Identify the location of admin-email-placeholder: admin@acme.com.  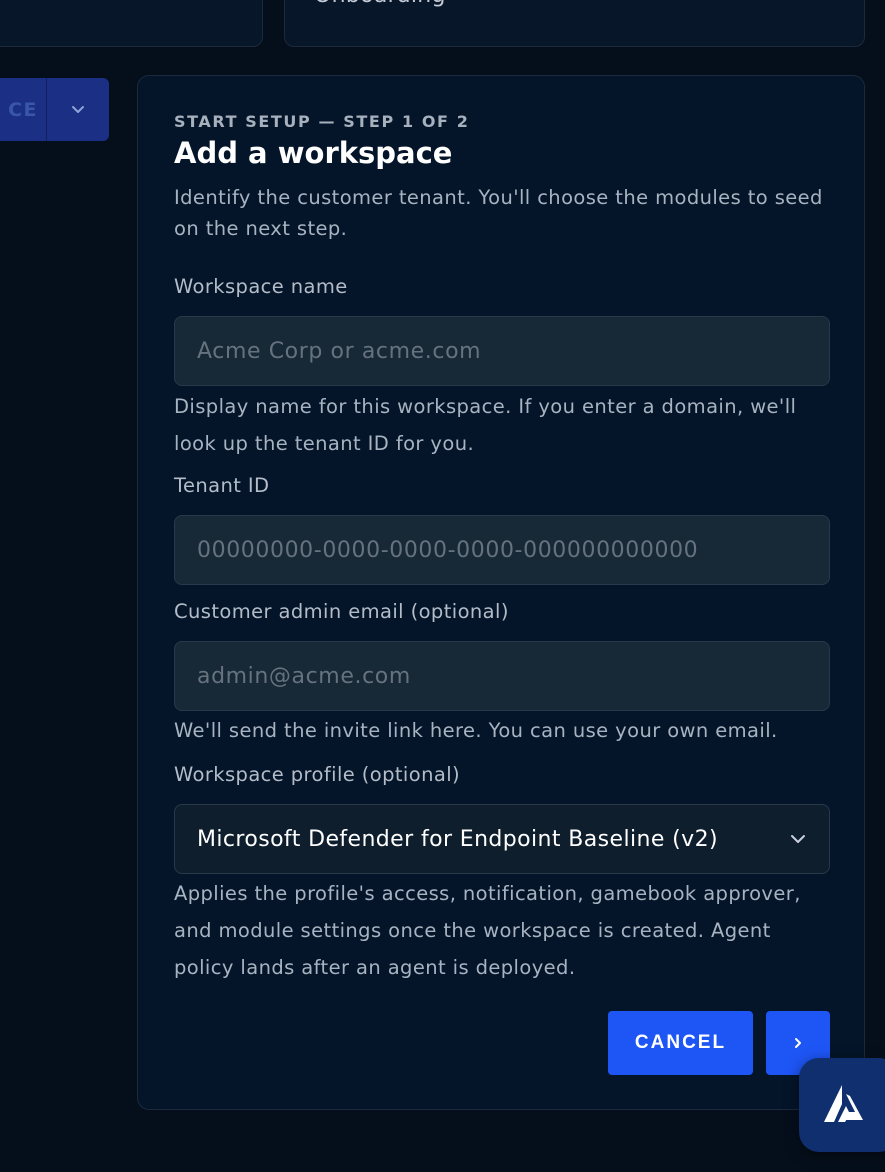
(304, 676).